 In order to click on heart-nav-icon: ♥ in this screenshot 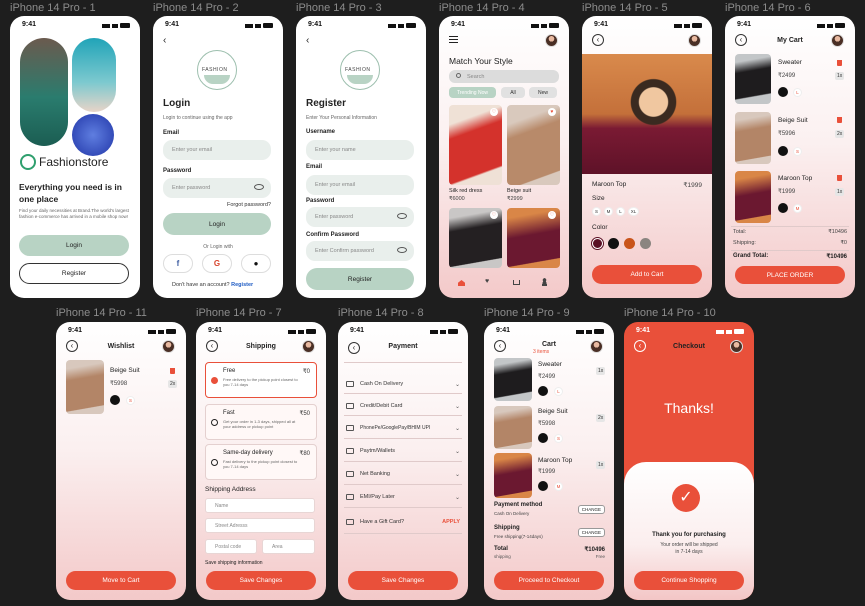, I will do `click(487, 281)`.